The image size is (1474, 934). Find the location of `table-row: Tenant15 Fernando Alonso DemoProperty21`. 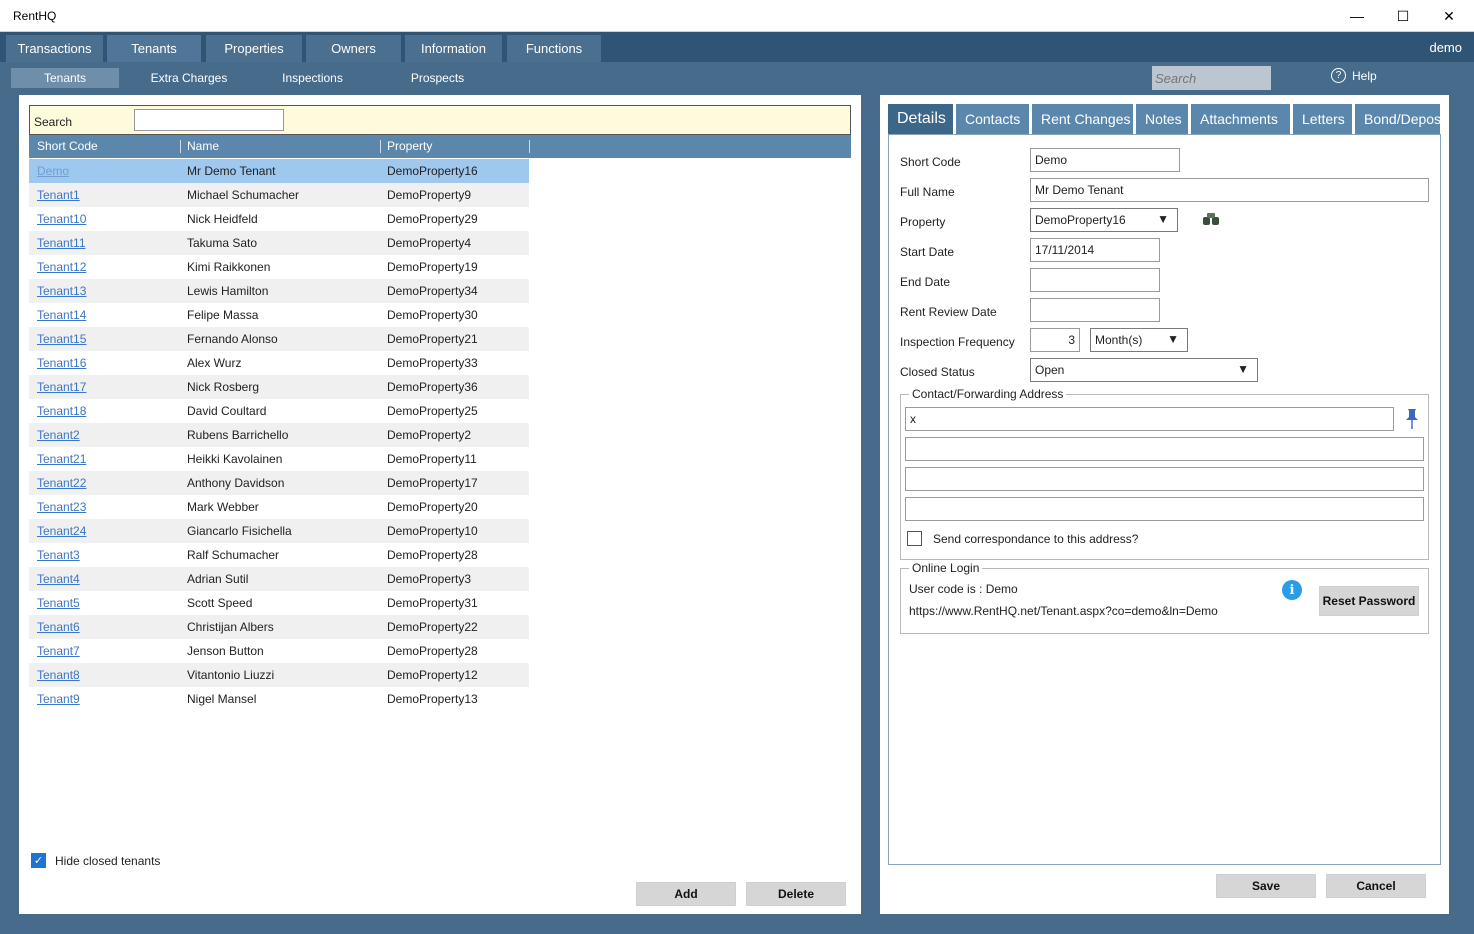

table-row: Tenant15 Fernando Alonso DemoProperty21 is located at coordinates (279, 339).